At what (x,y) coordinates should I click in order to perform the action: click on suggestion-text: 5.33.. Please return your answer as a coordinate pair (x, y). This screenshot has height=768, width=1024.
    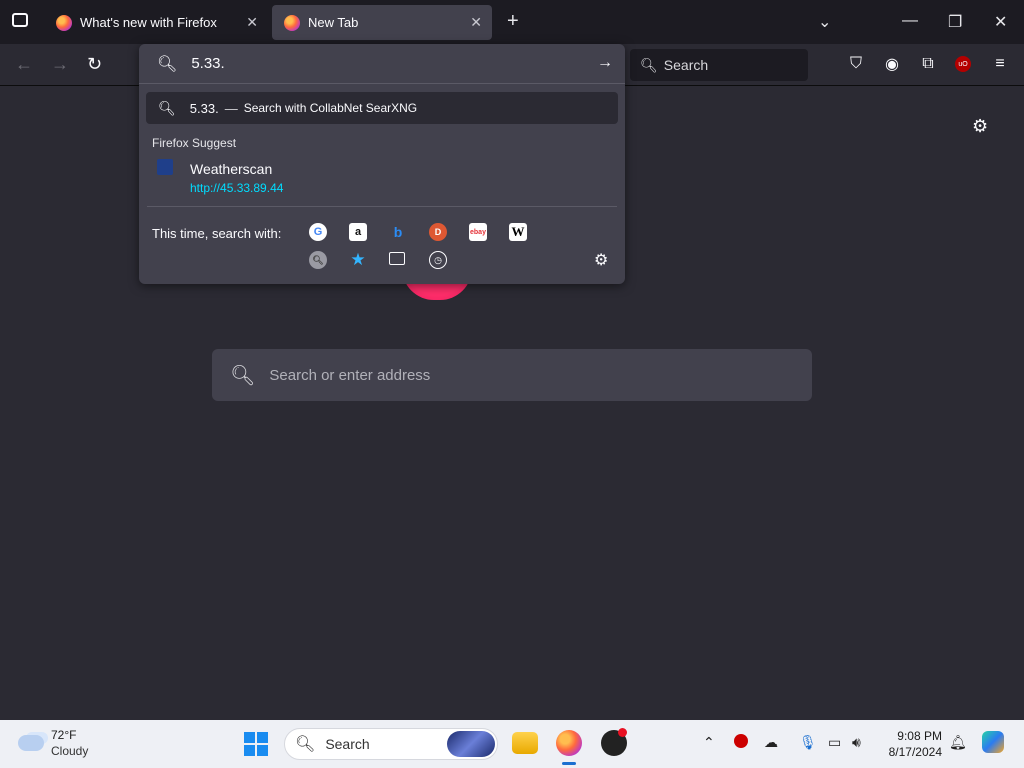
    Looking at the image, I should click on (204, 108).